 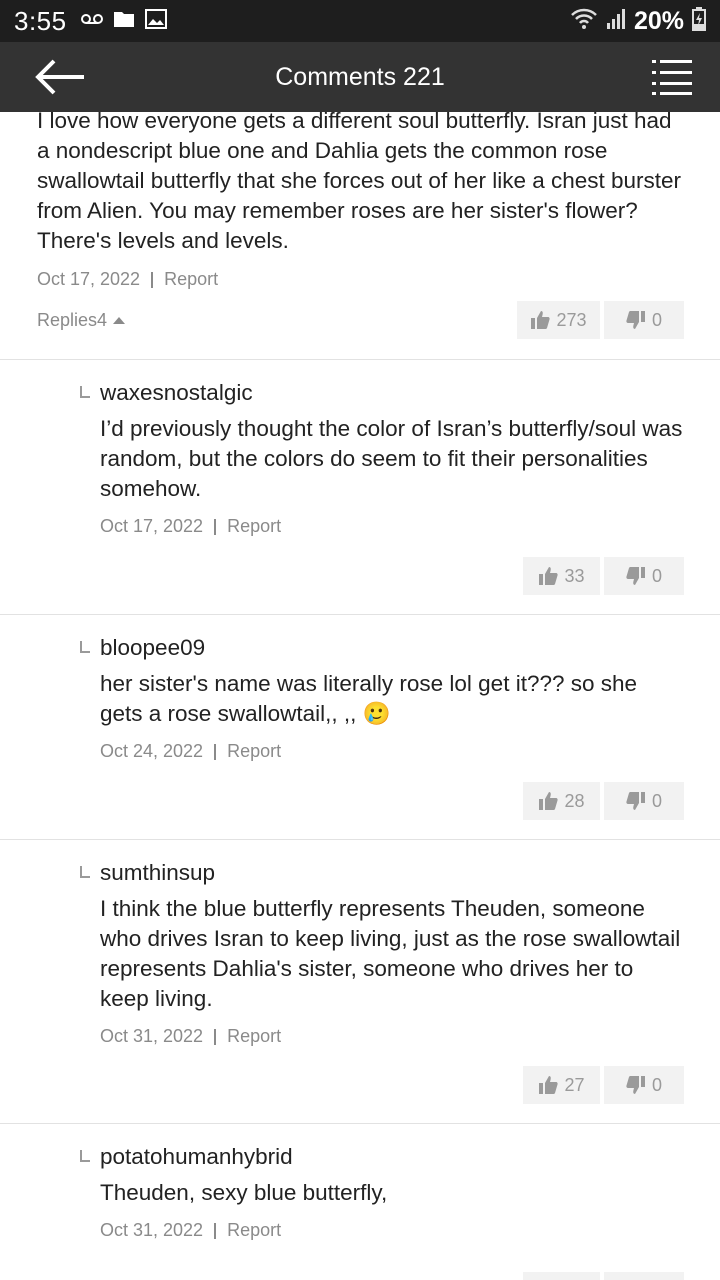 I want to click on caret-up-icon, so click(x=119, y=320).